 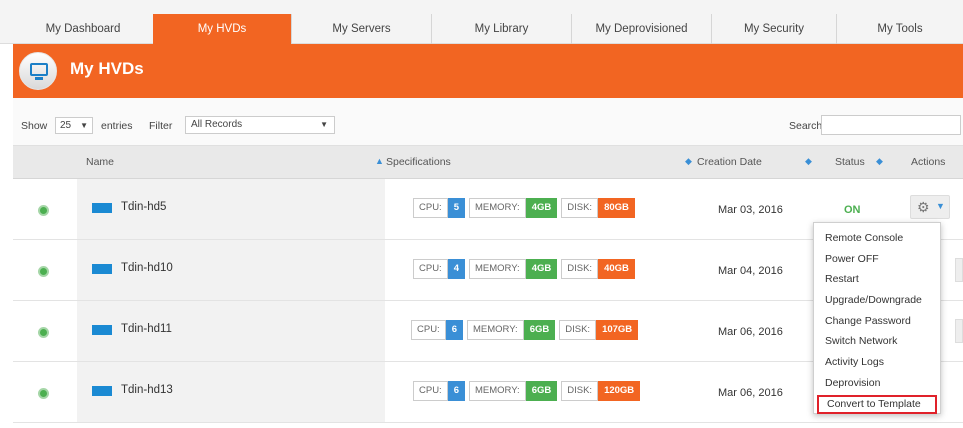 What do you see at coordinates (217, 124) in the screenshot?
I see `filter-value: All Records` at bounding box center [217, 124].